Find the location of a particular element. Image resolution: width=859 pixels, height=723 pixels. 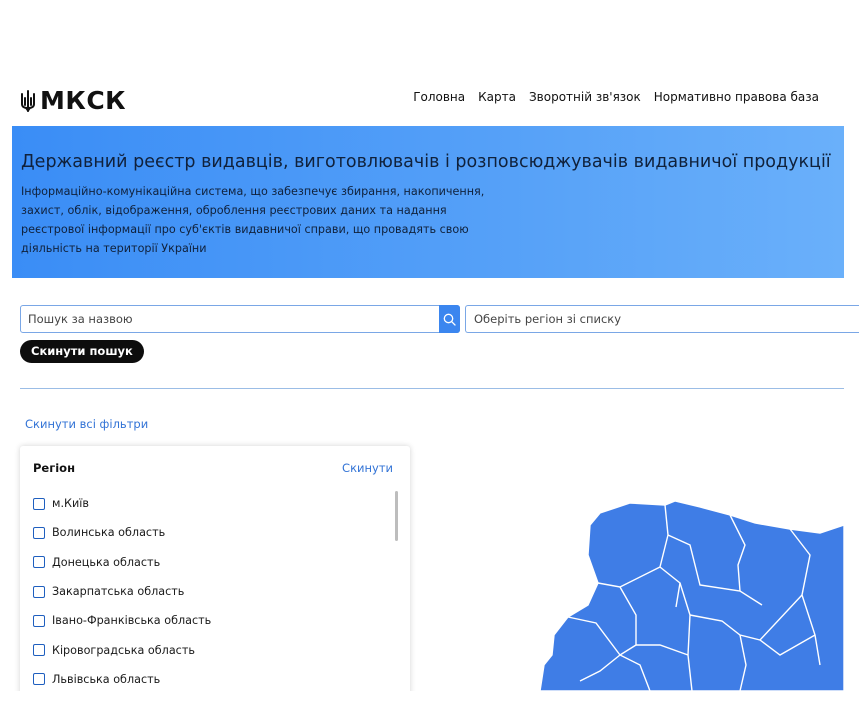

ukraine-map is located at coordinates (692, 593).